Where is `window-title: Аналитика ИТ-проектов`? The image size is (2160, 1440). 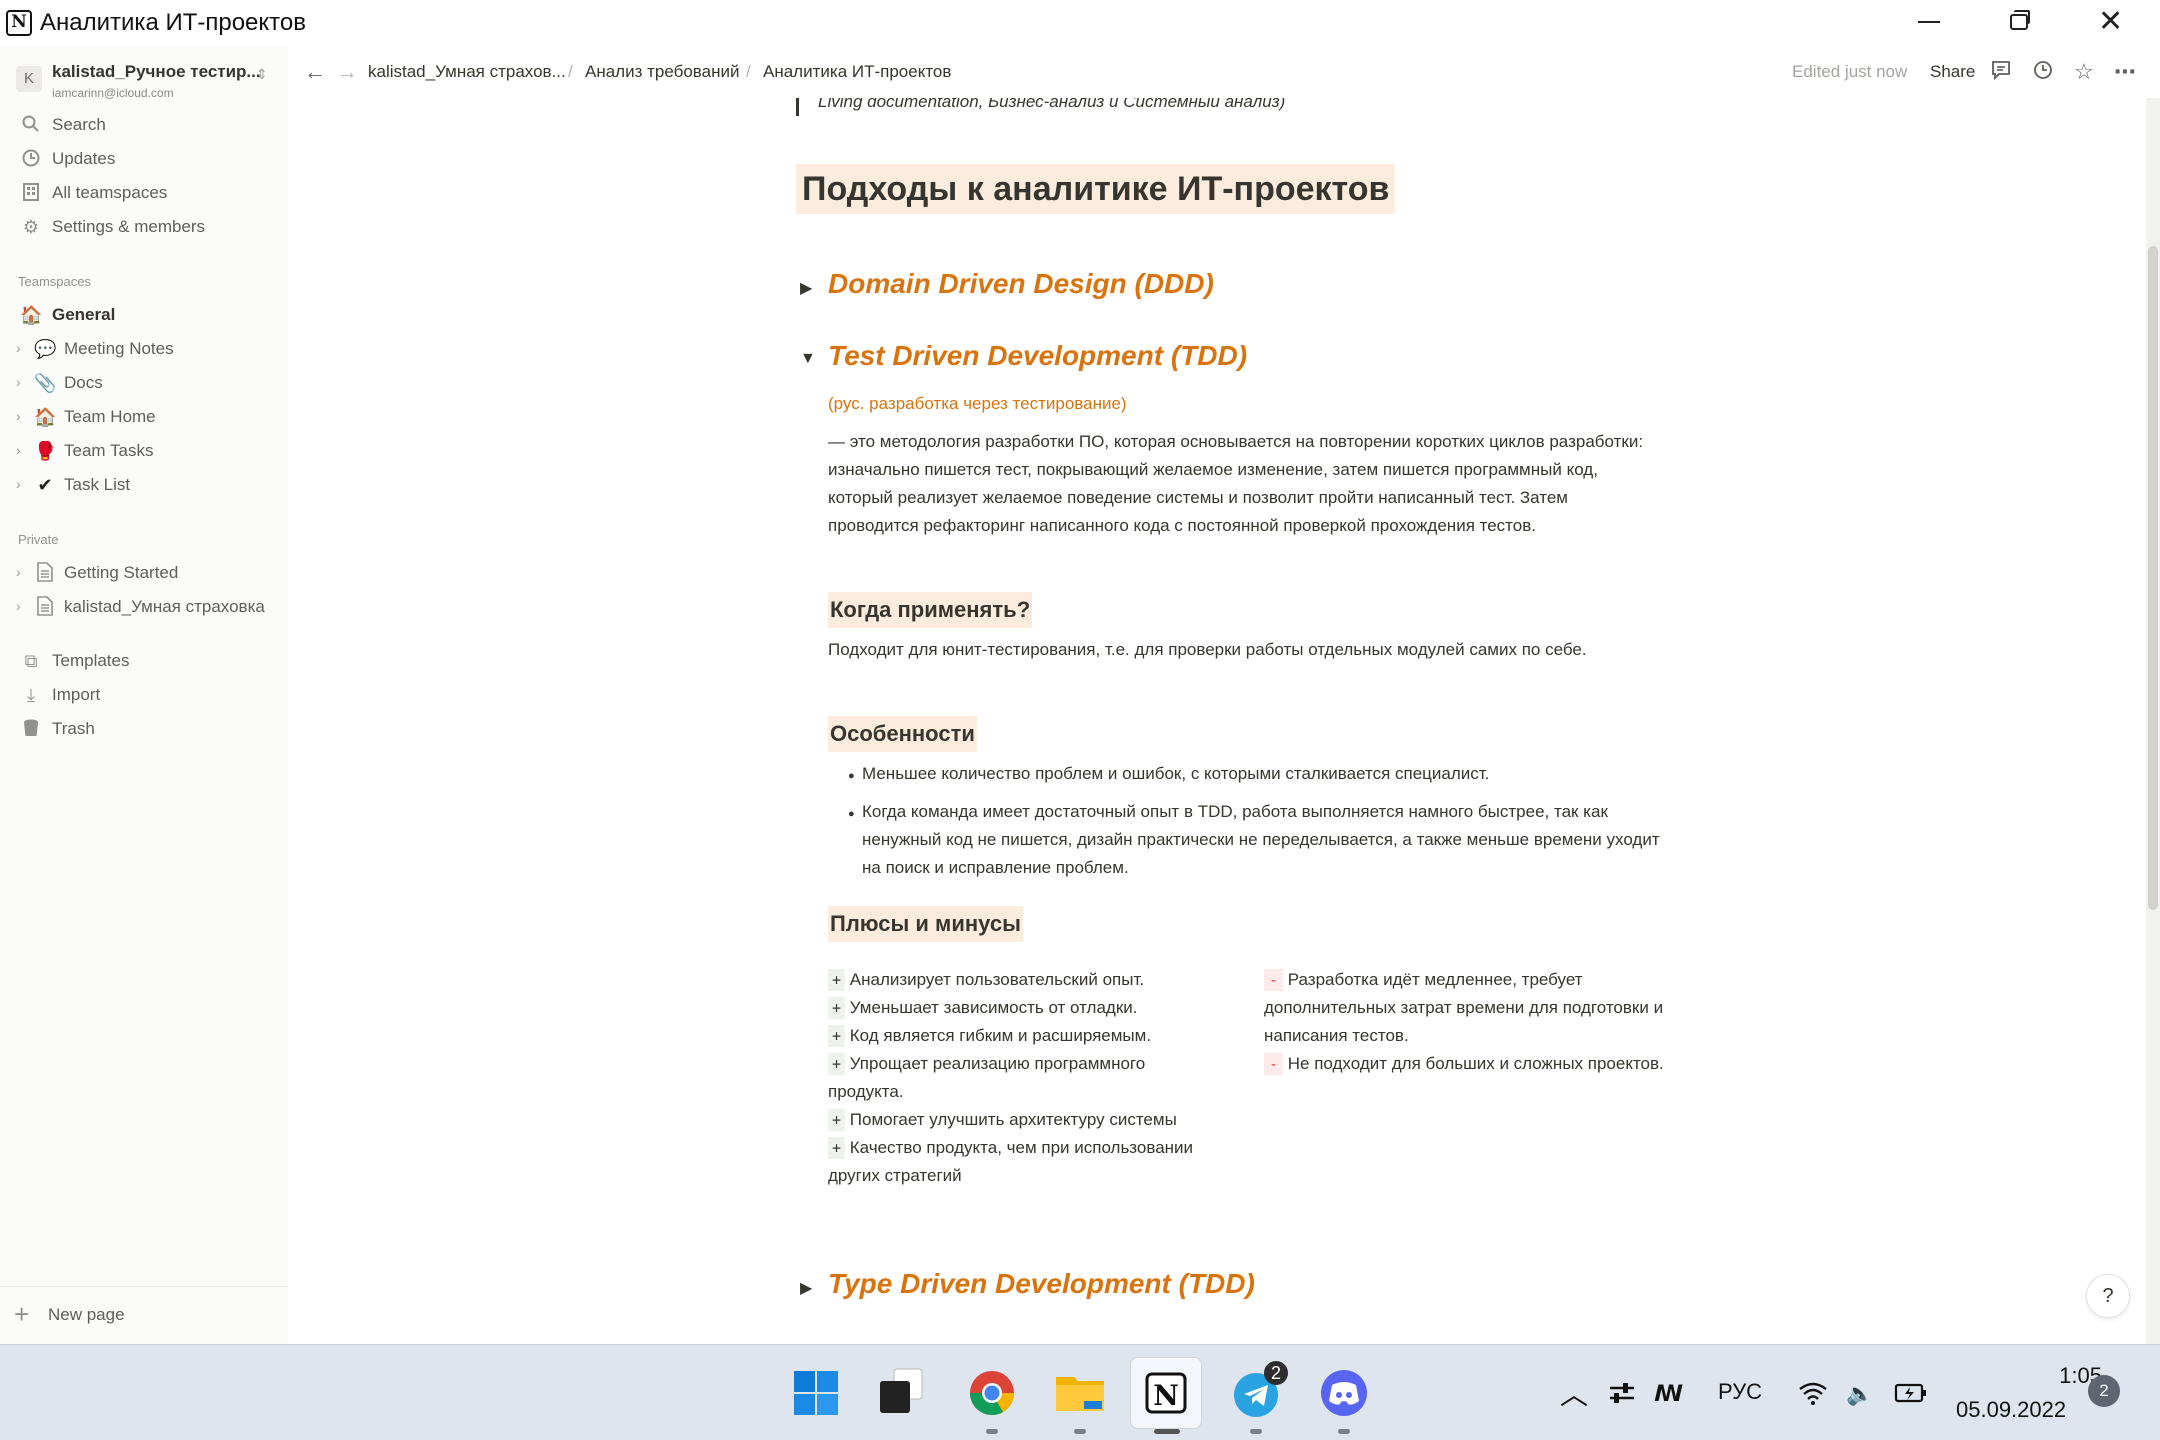
window-title: Аналитика ИТ-проектов is located at coordinates (173, 22).